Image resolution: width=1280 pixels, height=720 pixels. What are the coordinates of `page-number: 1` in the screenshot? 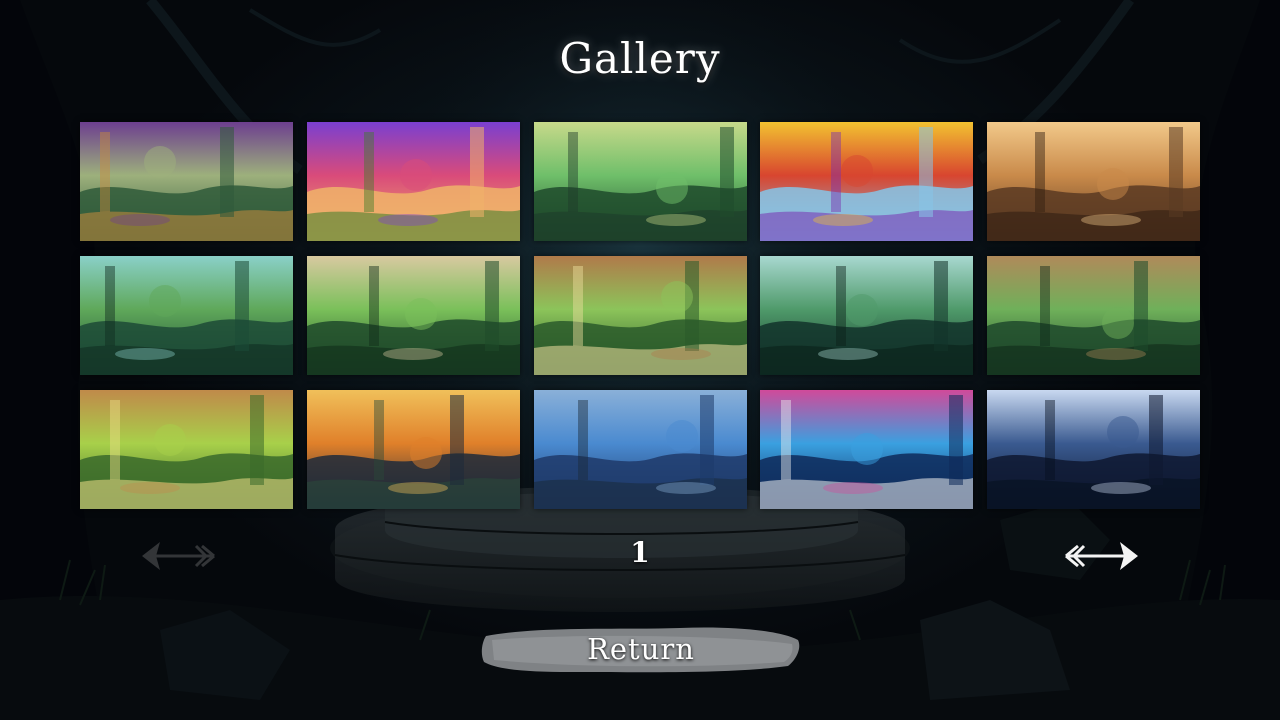 It's located at (640, 552).